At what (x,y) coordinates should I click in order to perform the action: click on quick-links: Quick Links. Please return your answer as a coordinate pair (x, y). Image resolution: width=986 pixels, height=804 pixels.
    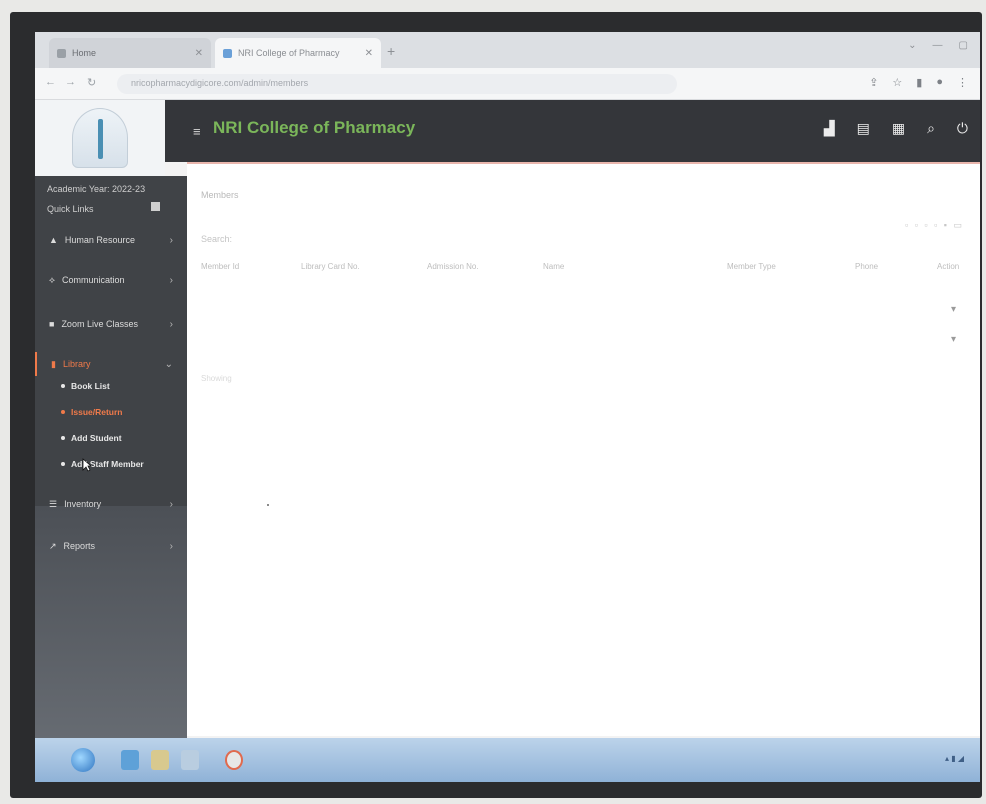
    Looking at the image, I should click on (70, 209).